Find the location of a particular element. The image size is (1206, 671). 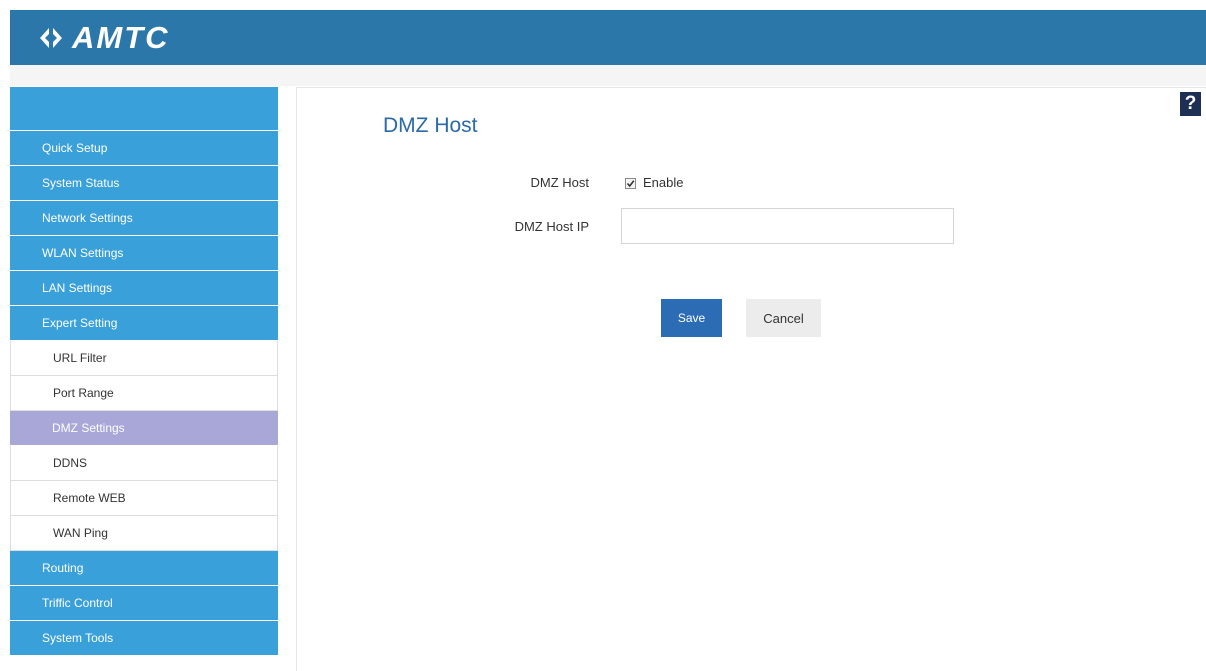

header-spacer is located at coordinates (608, 75).